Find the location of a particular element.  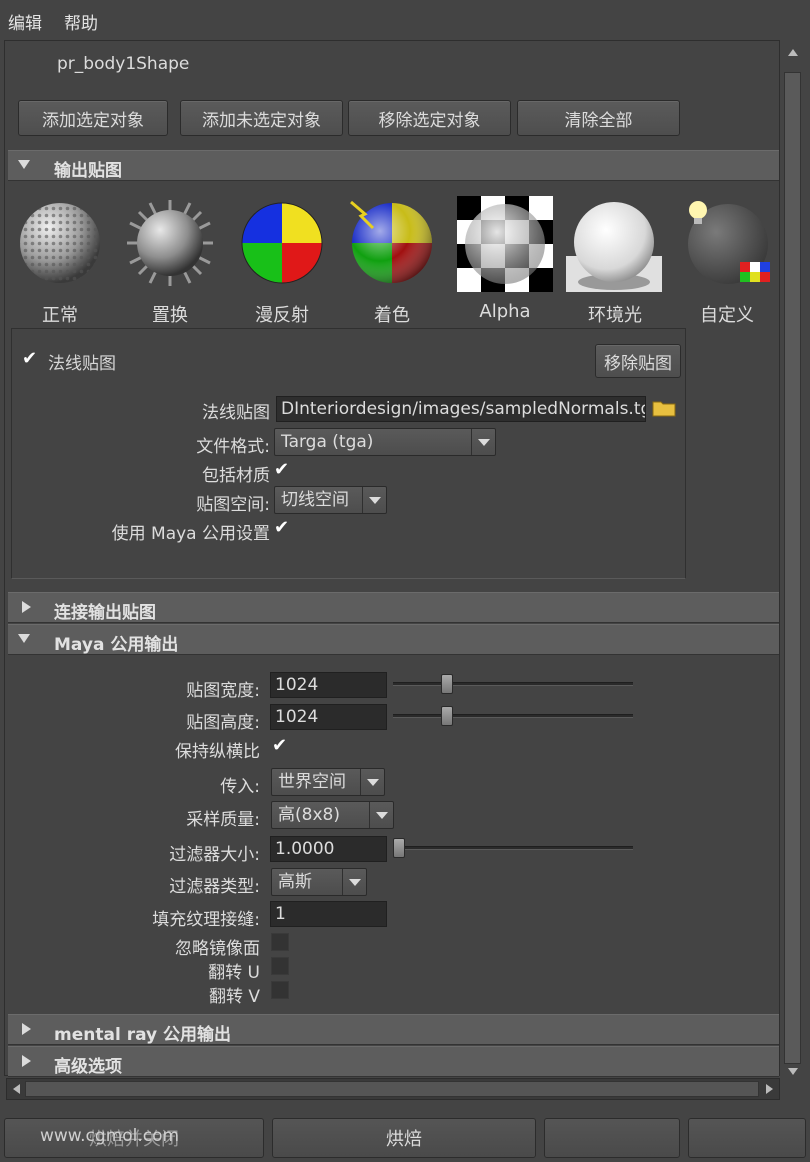

filter-type-label: 过滤器类型: is located at coordinates (214, 887).